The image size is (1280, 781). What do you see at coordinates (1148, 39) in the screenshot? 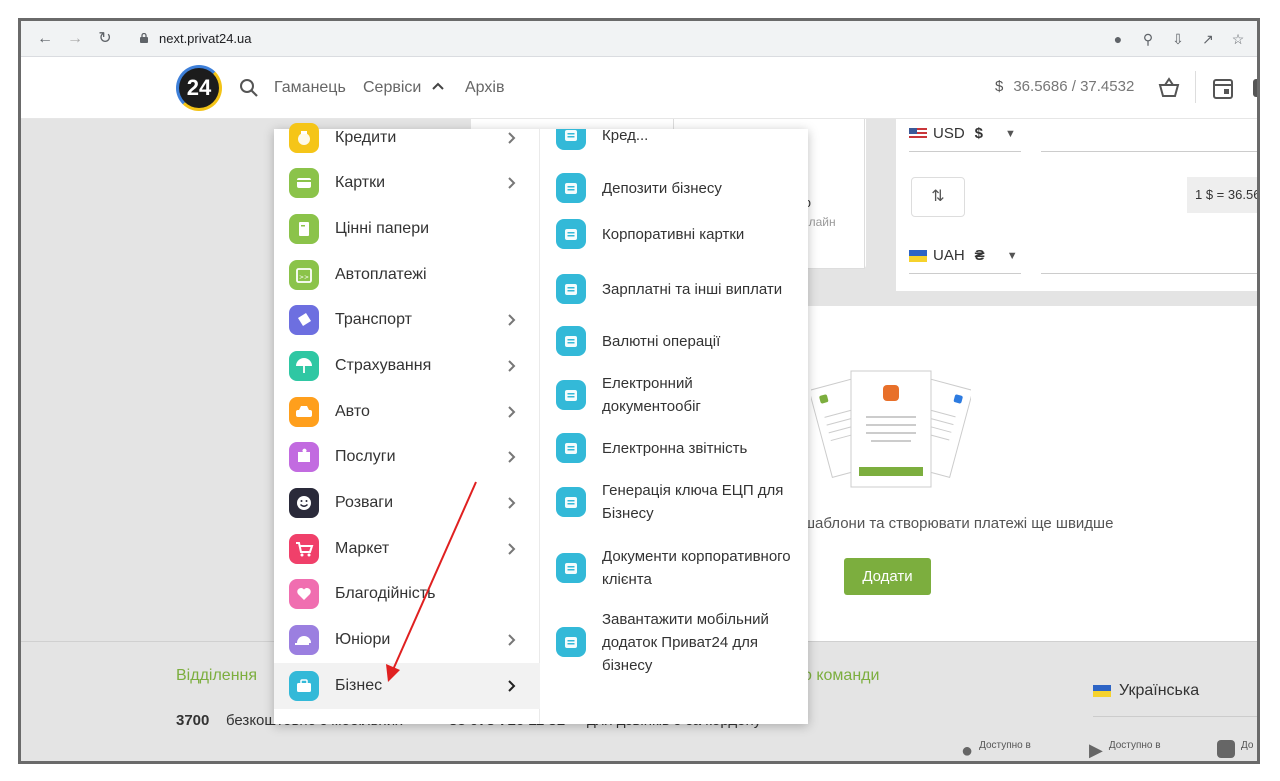
I see `key-icon: ⚲` at bounding box center [1148, 39].